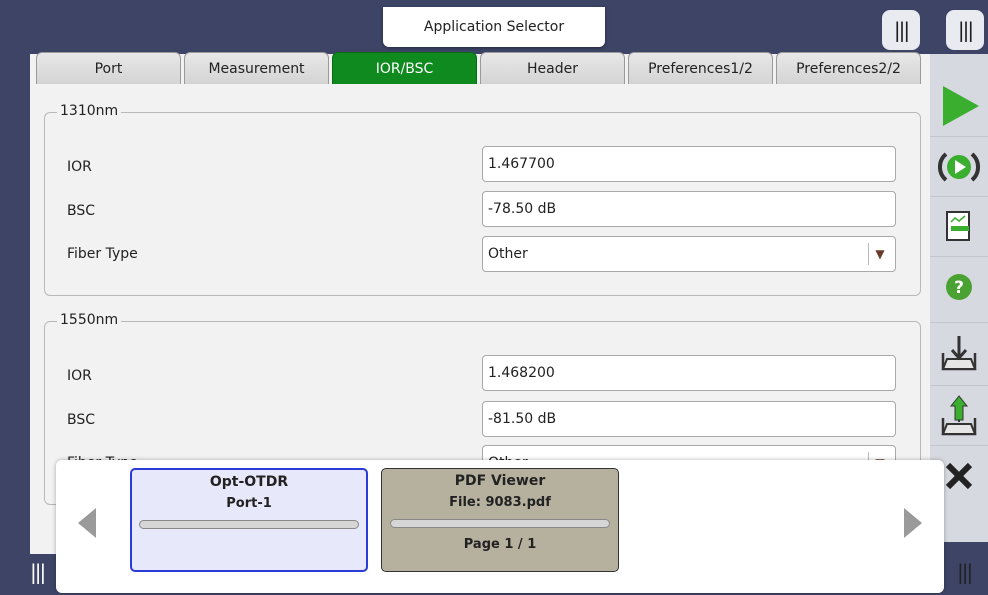  What do you see at coordinates (689, 419) in the screenshot?
I see `bsc-field: -81.50 dB` at bounding box center [689, 419].